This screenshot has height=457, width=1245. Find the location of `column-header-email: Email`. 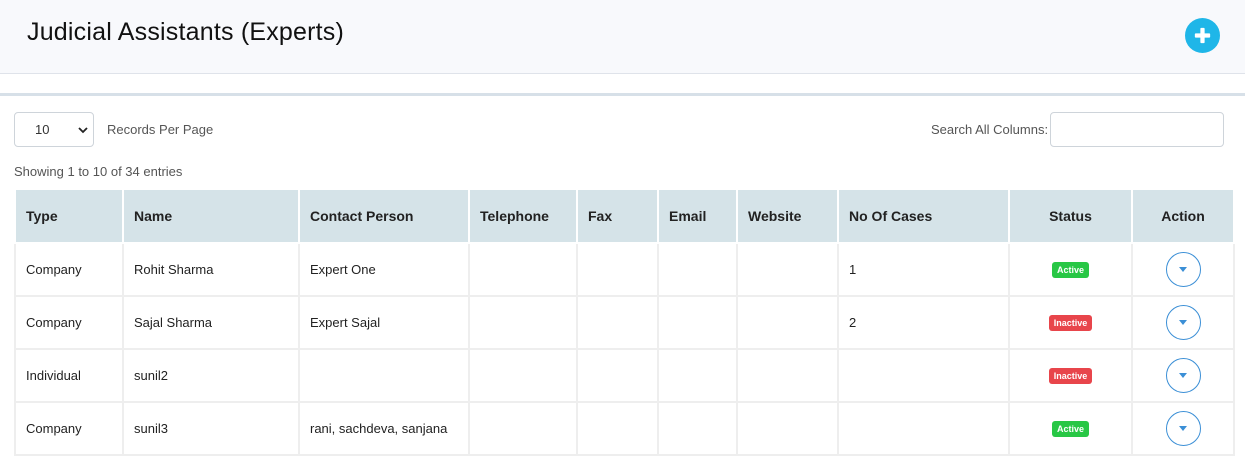

column-header-email: Email is located at coordinates (697, 216).